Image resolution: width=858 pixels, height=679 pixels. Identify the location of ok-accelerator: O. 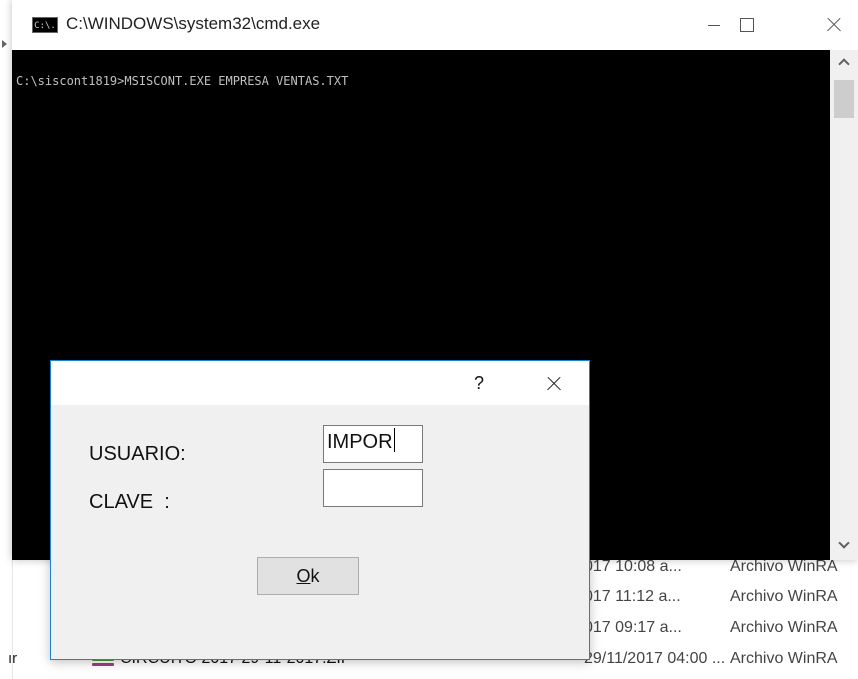
(303, 576).